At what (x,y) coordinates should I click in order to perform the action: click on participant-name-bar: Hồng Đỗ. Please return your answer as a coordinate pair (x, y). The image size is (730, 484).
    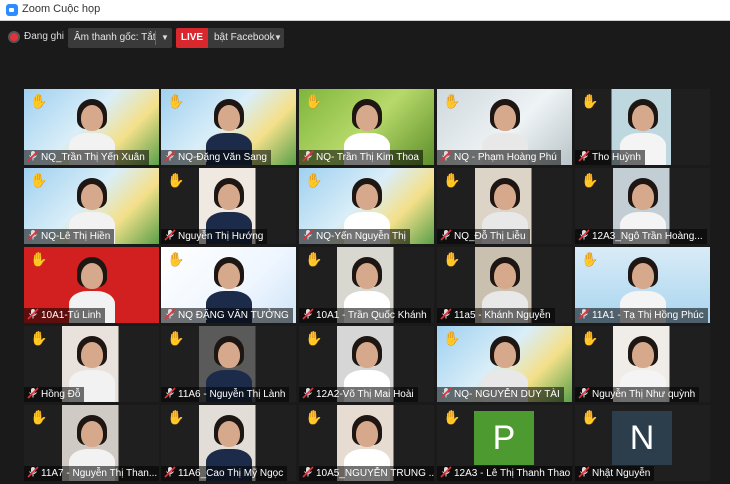
    Looking at the image, I should click on (54, 394).